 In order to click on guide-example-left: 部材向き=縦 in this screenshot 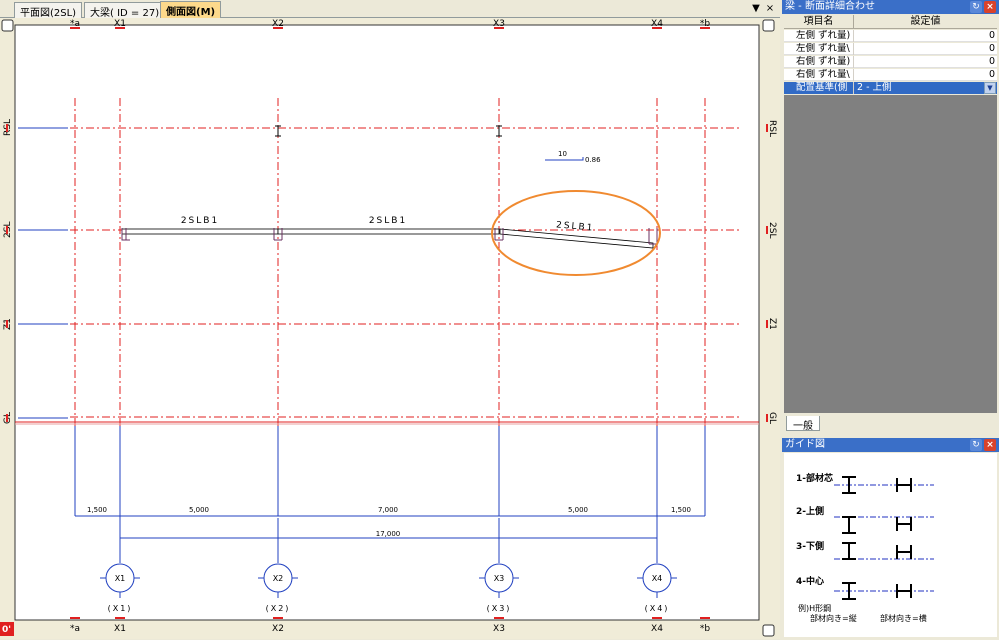, I will do `click(833, 618)`.